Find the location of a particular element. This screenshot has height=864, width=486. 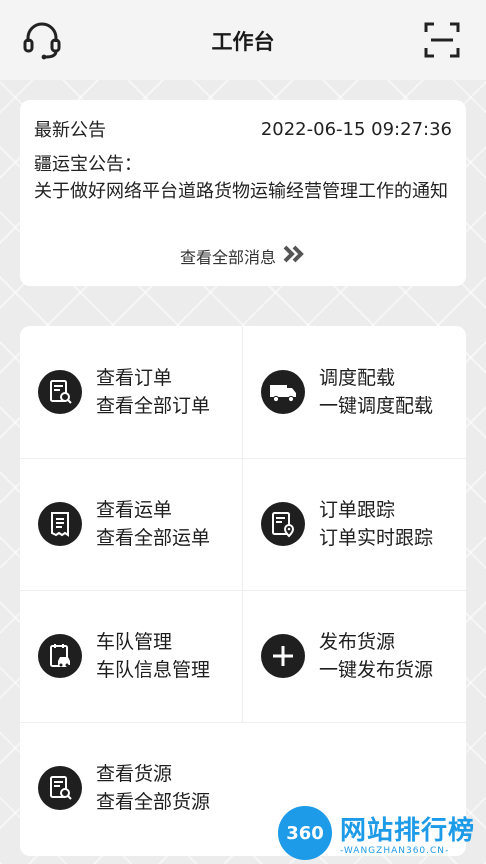

watermark-sub: -WANGZHAN360.CN- is located at coordinates (395, 851).